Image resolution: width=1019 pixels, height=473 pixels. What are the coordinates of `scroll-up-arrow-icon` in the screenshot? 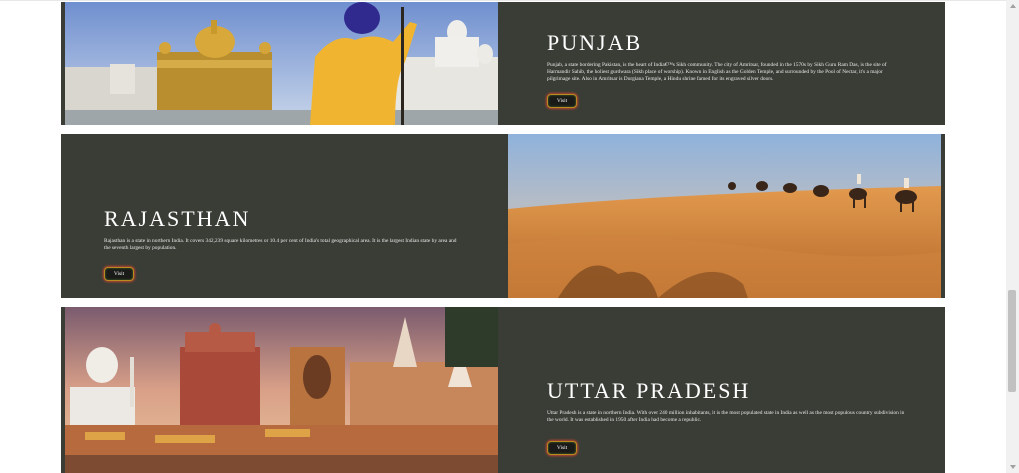 It's located at (1013, 6).